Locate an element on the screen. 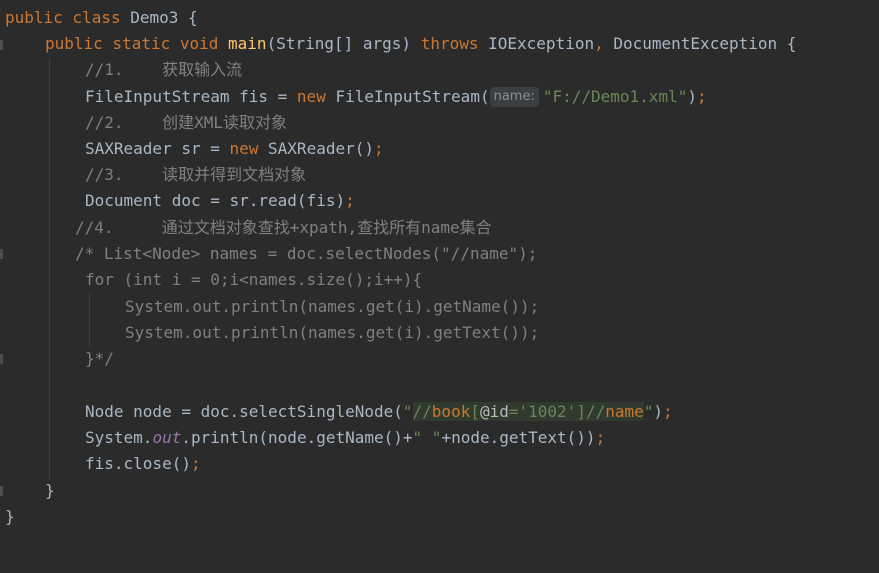  code-line: public class Demo3 { is located at coordinates (101, 18).